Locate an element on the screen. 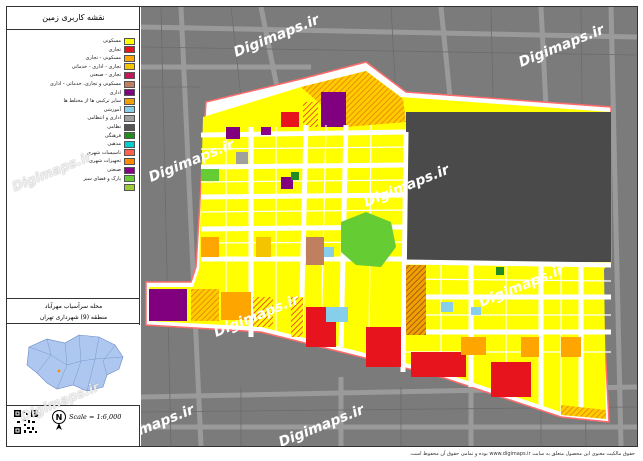 Image resolution: width=643 pixels, height=461 pixels. scale-text: Scale = 1:6,000 is located at coordinates (95, 417).